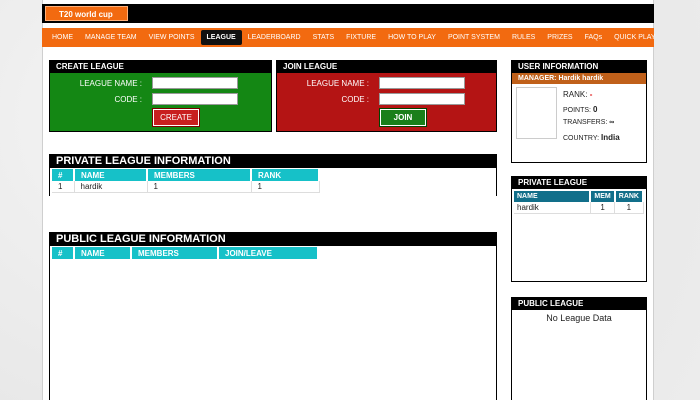 This screenshot has width=700, height=400. I want to click on public-league-info-title: PUBLIC LEAGUE INFORMATION, so click(273, 239).